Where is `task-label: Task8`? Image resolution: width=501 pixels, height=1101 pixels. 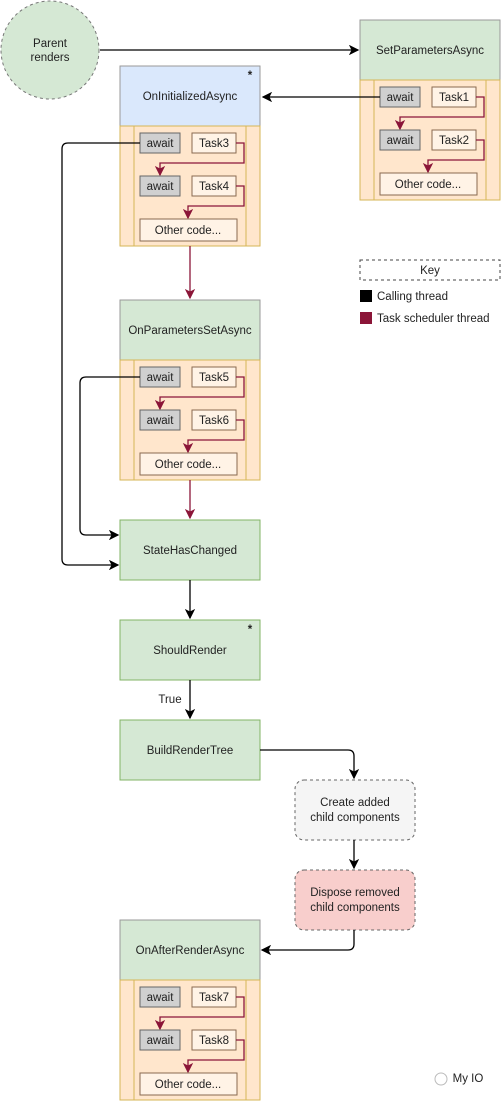
task-label: Task8 is located at coordinates (214, 1041).